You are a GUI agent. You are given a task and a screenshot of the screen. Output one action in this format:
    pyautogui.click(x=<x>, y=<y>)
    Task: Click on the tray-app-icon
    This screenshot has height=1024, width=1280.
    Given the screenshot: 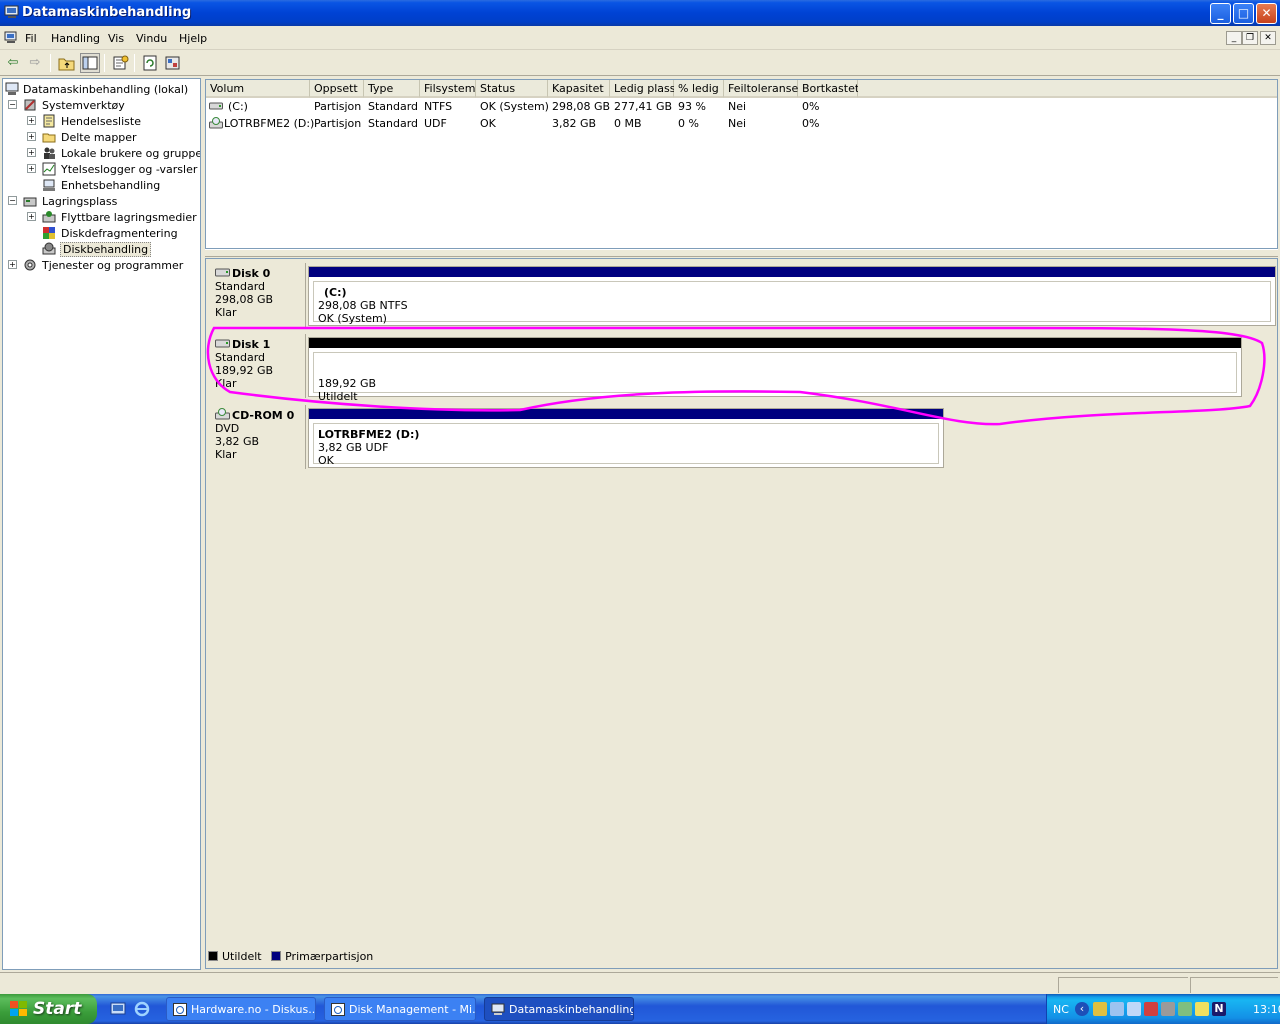 What is the action you would take?
    pyautogui.click(x=1202, y=1009)
    